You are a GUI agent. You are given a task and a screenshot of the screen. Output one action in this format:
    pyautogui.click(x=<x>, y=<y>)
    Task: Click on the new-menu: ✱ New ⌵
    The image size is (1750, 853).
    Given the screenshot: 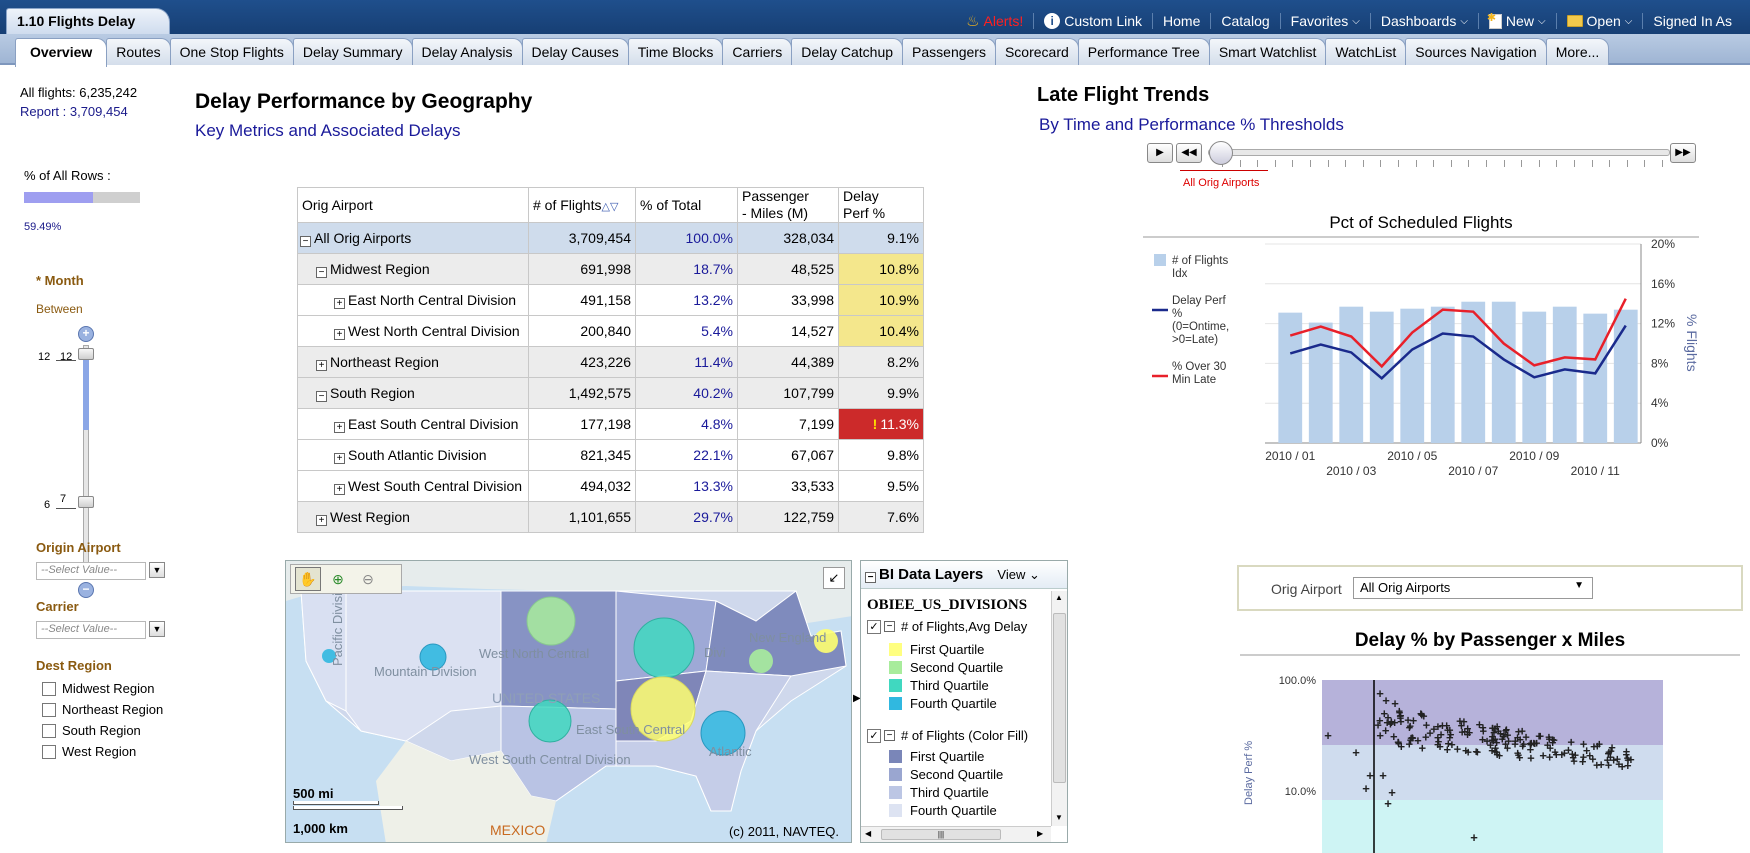 What is the action you would take?
    pyautogui.click(x=1516, y=20)
    